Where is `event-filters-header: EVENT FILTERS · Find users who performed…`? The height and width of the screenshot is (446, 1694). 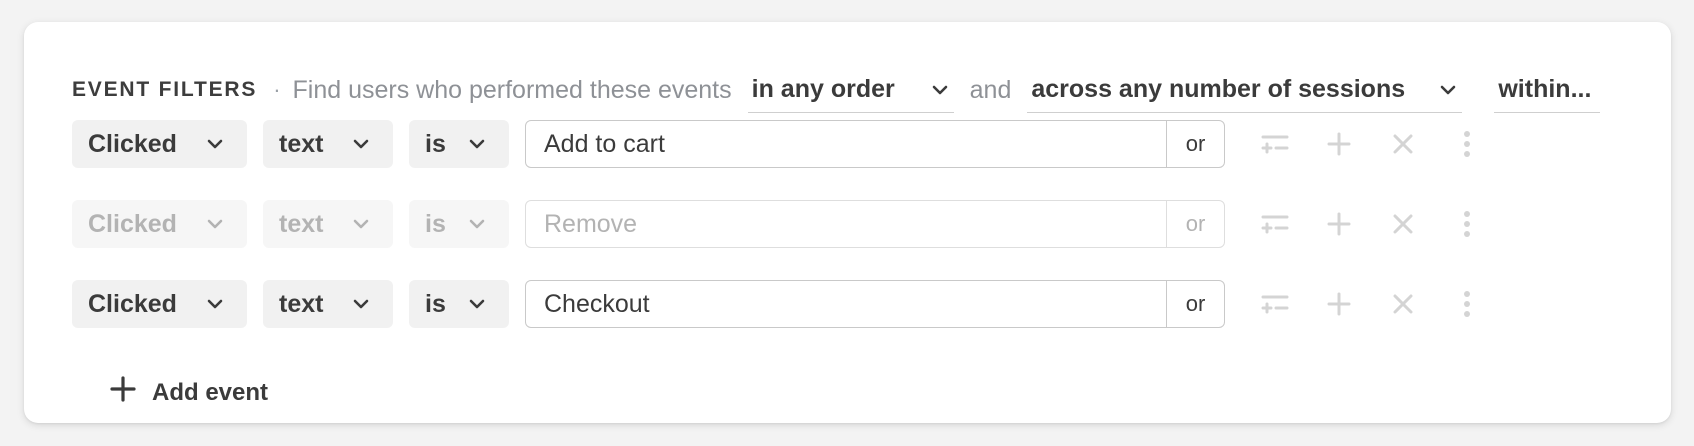 event-filters-header: EVENT FILTERS · Find users who performed… is located at coordinates (836, 90).